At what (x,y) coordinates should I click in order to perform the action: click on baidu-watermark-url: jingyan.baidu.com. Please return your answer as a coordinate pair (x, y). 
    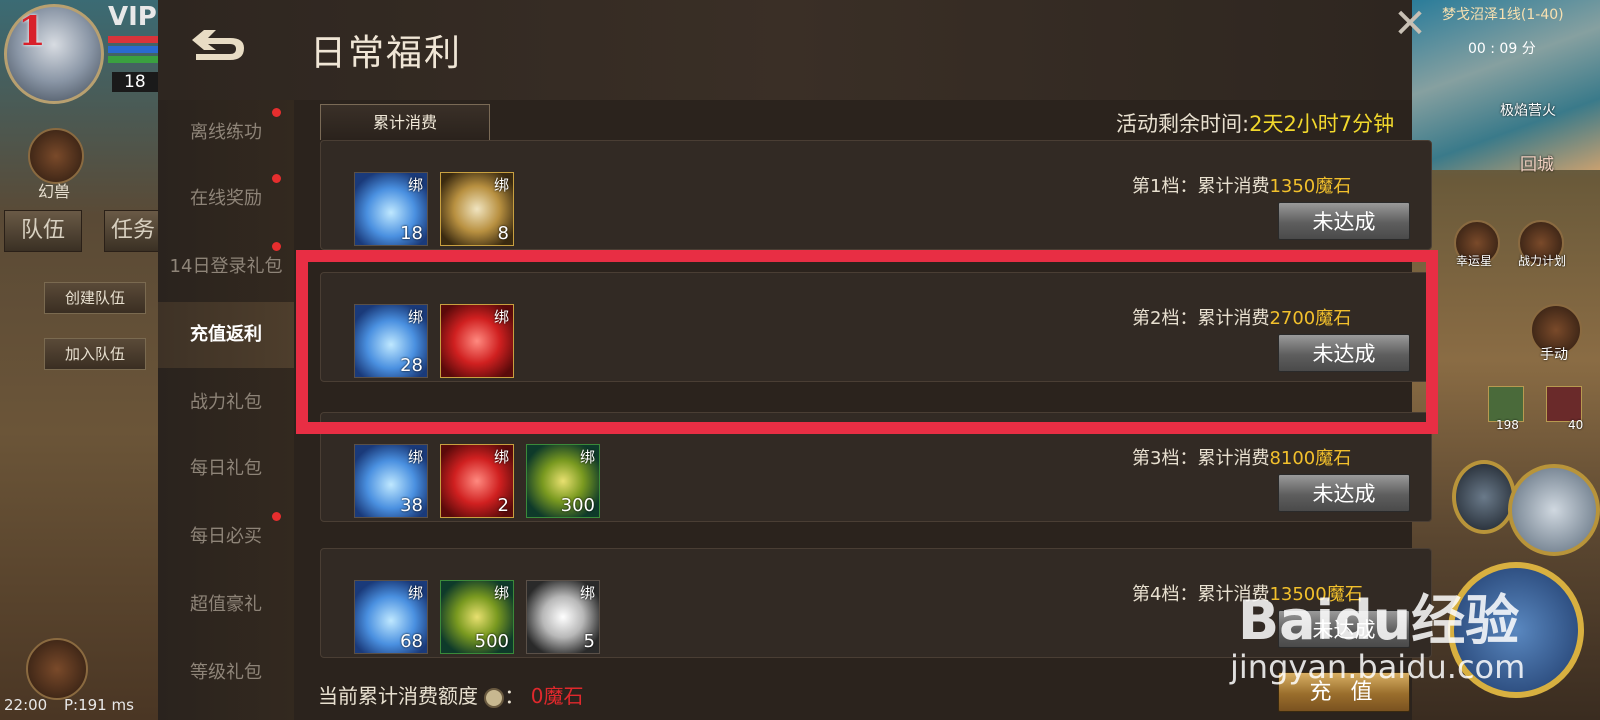
    Looking at the image, I should click on (1378, 667).